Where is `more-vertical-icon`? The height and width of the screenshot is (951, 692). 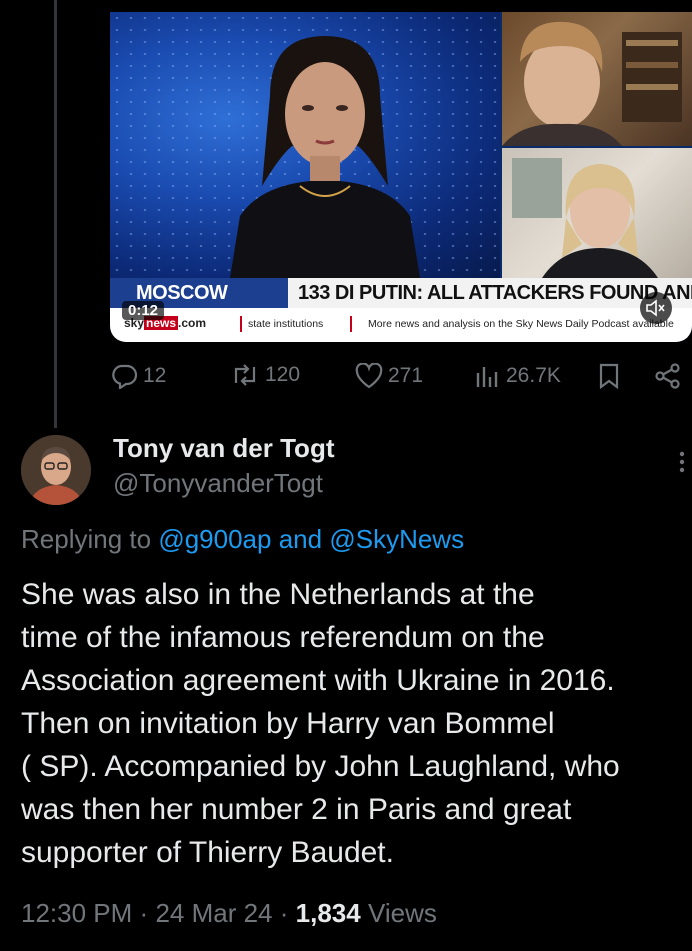
more-vertical-icon is located at coordinates (682, 462).